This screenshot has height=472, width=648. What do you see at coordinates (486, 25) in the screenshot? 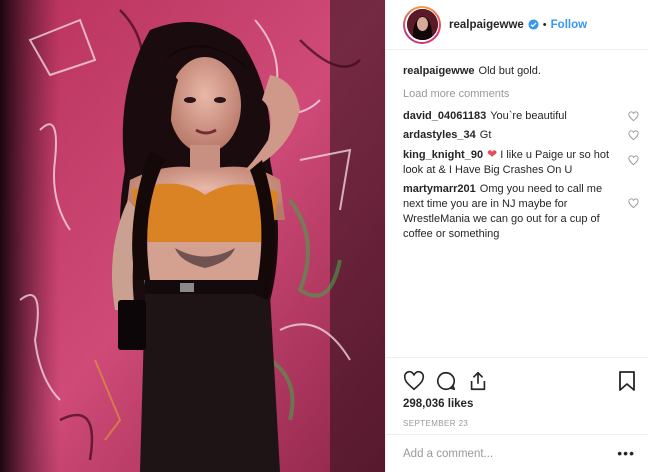
I see `author-username: realpaigewwe` at bounding box center [486, 25].